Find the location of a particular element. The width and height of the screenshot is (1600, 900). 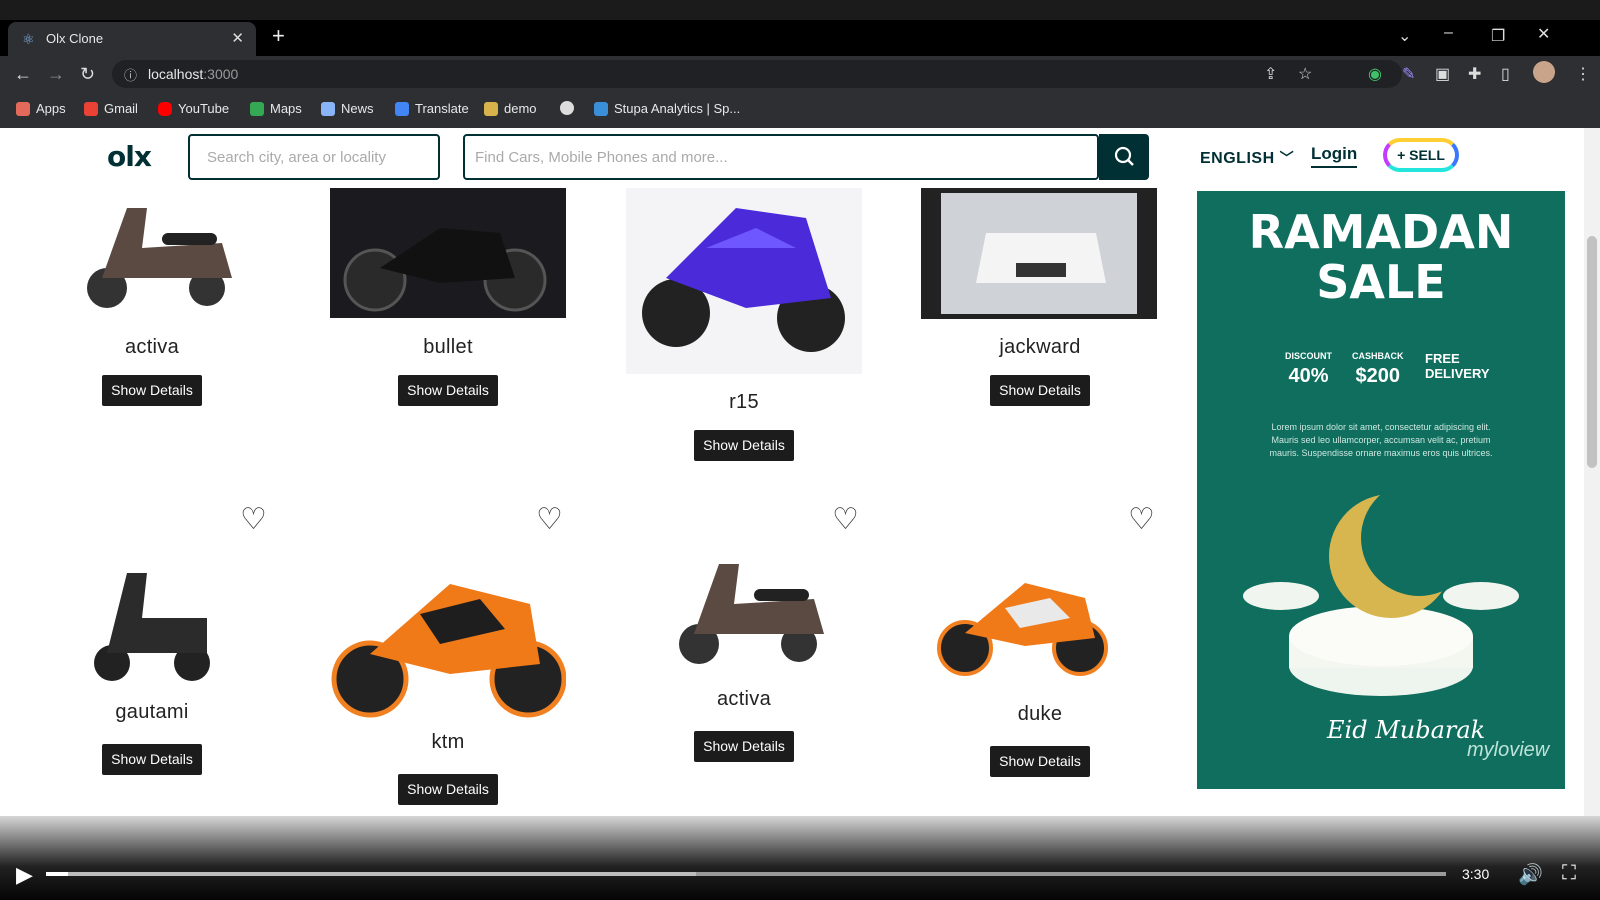

gmail-icon is located at coordinates (91, 108).